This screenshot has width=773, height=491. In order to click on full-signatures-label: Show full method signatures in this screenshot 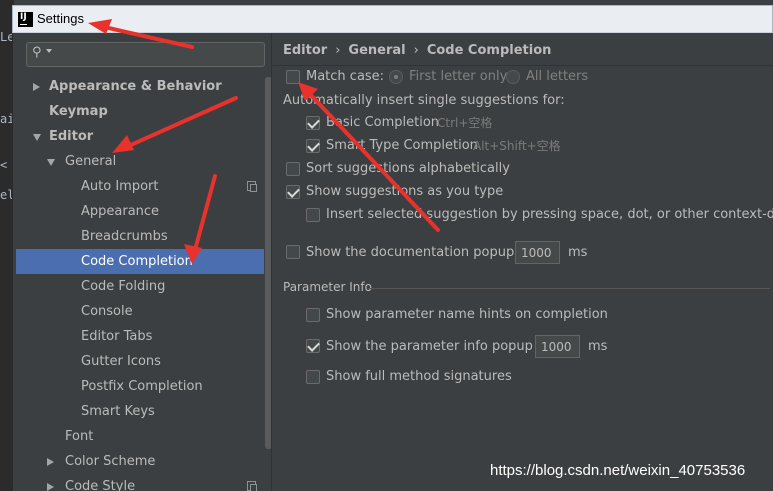, I will do `click(419, 377)`.